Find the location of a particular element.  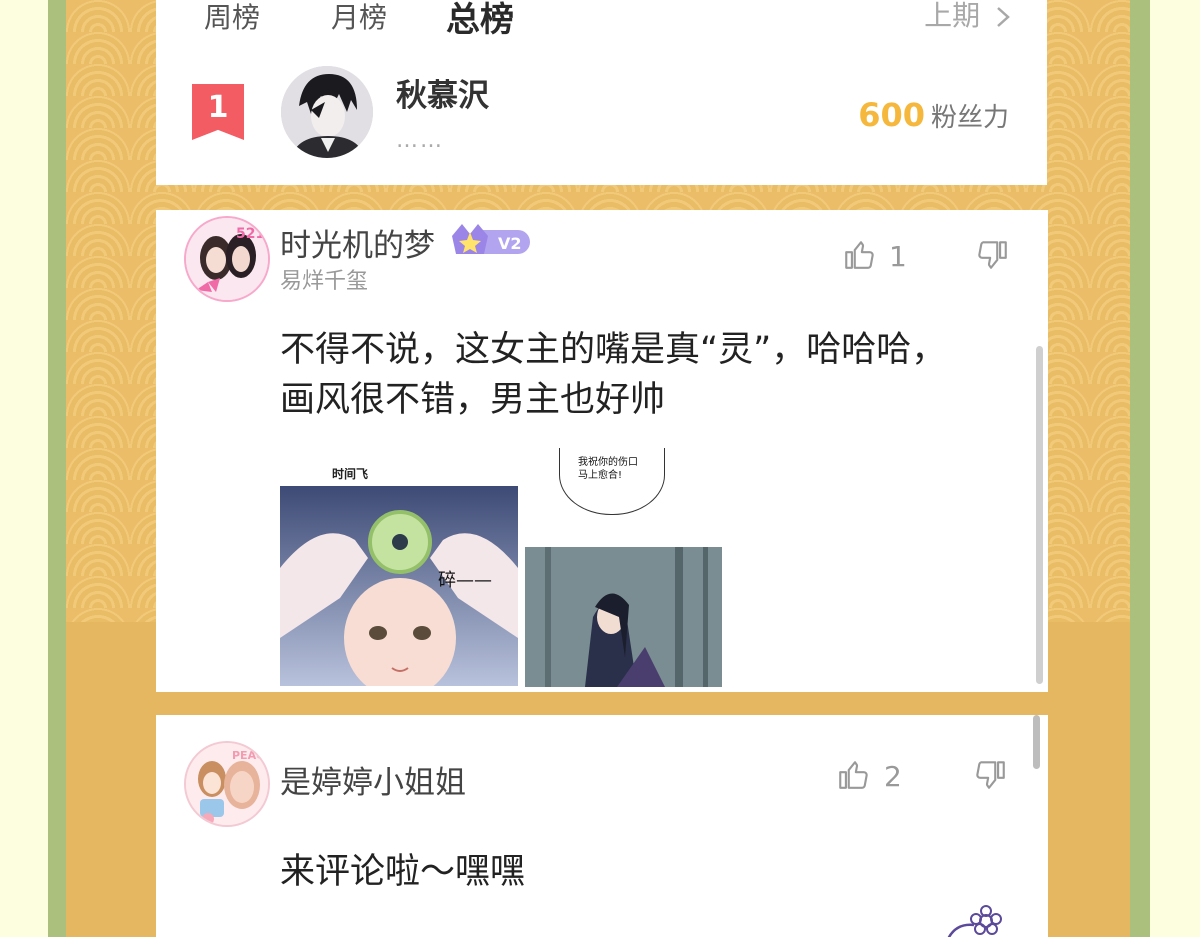

vip-level-badge: V2 is located at coordinates (491, 241).